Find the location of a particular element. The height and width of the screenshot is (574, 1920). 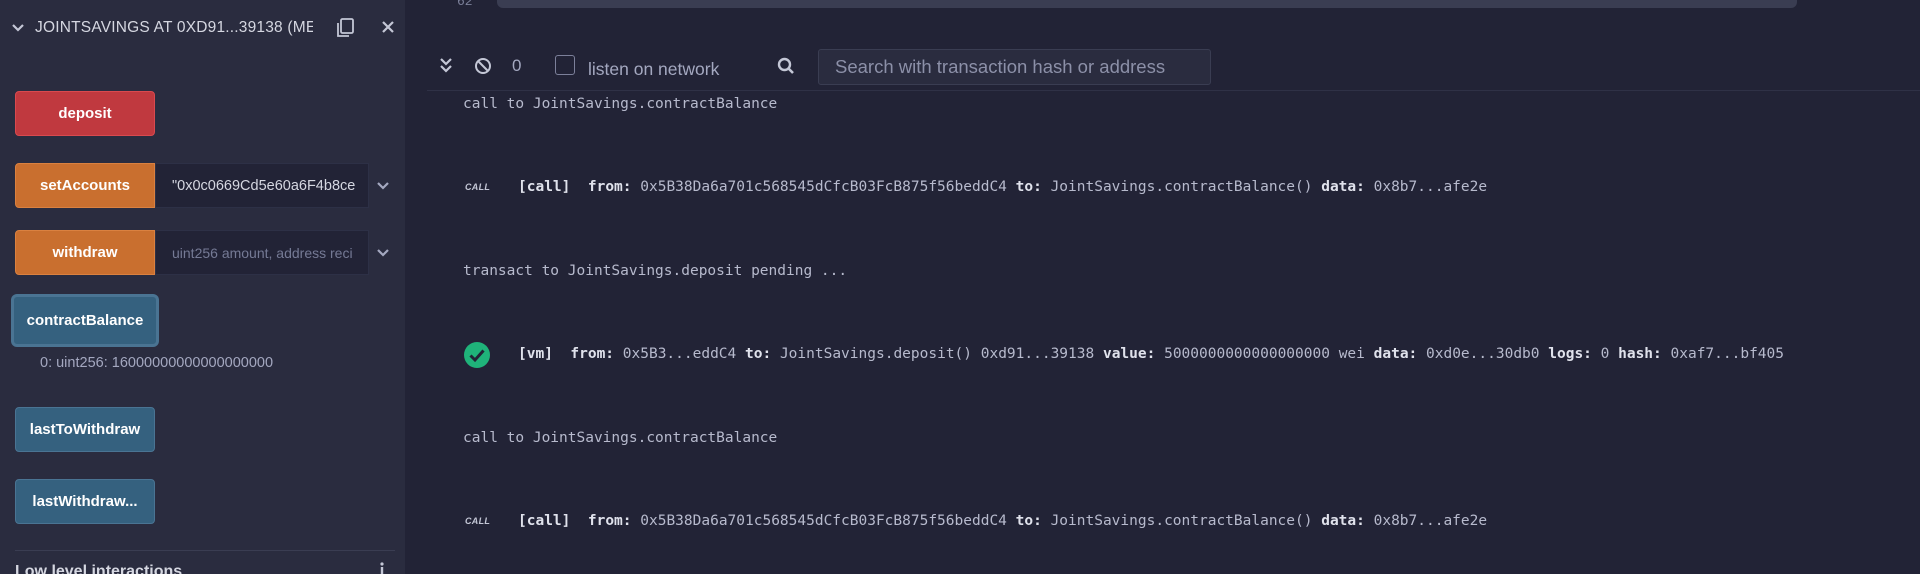

editor-strip: 62 is located at coordinates (1173, 4).